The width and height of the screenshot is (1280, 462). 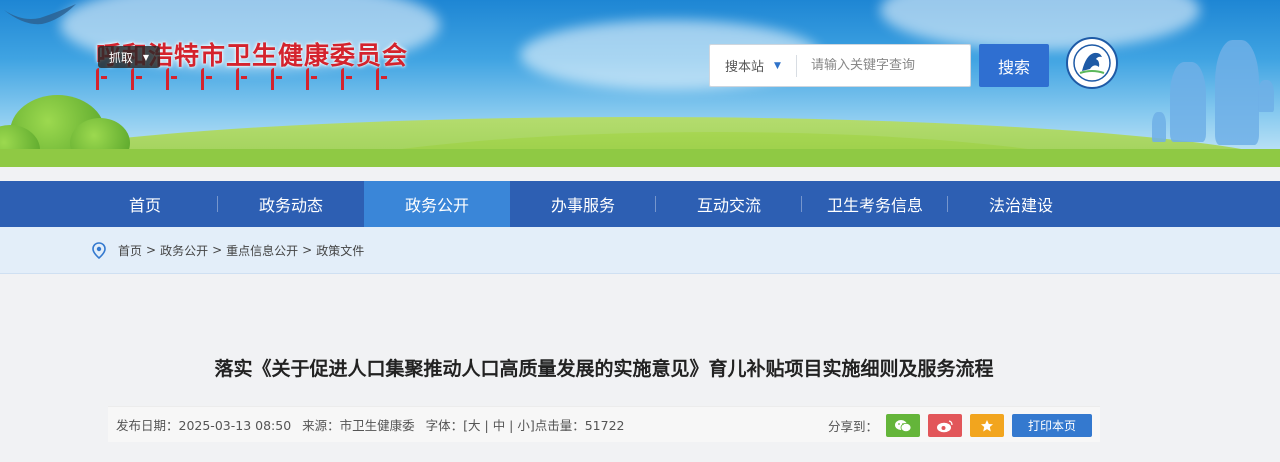 I want to click on nav-item-disclosure: 政务公开, so click(x=437, y=204).